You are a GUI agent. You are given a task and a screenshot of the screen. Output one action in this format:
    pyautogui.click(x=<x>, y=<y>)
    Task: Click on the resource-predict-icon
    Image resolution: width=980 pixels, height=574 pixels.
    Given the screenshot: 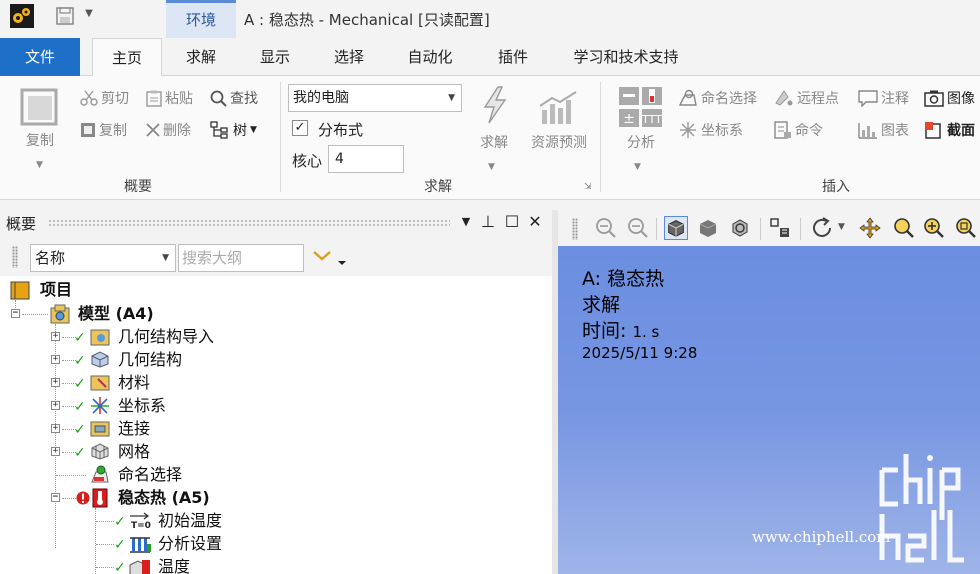 What is the action you would take?
    pyautogui.click(x=559, y=108)
    